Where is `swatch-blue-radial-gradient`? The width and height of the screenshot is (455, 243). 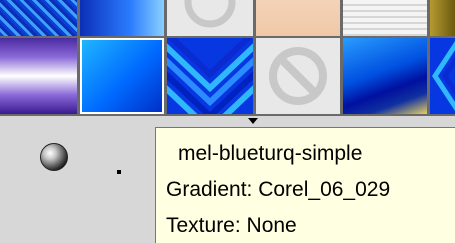 swatch-blue-radial-gradient is located at coordinates (122, 76).